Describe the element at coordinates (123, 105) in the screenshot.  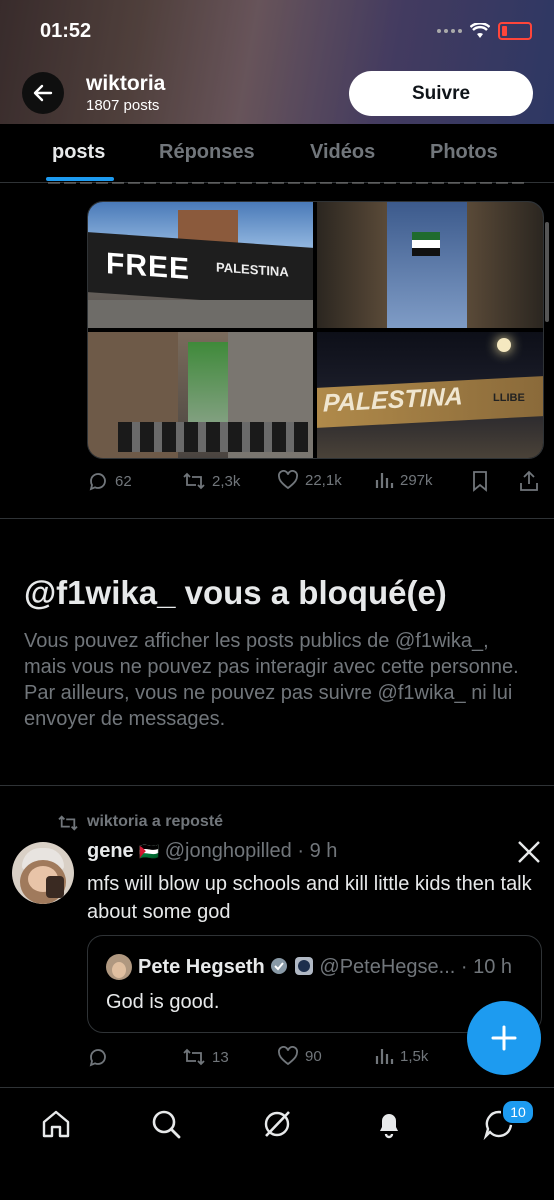
I see `profile-posts-count: 1807 posts` at that location.